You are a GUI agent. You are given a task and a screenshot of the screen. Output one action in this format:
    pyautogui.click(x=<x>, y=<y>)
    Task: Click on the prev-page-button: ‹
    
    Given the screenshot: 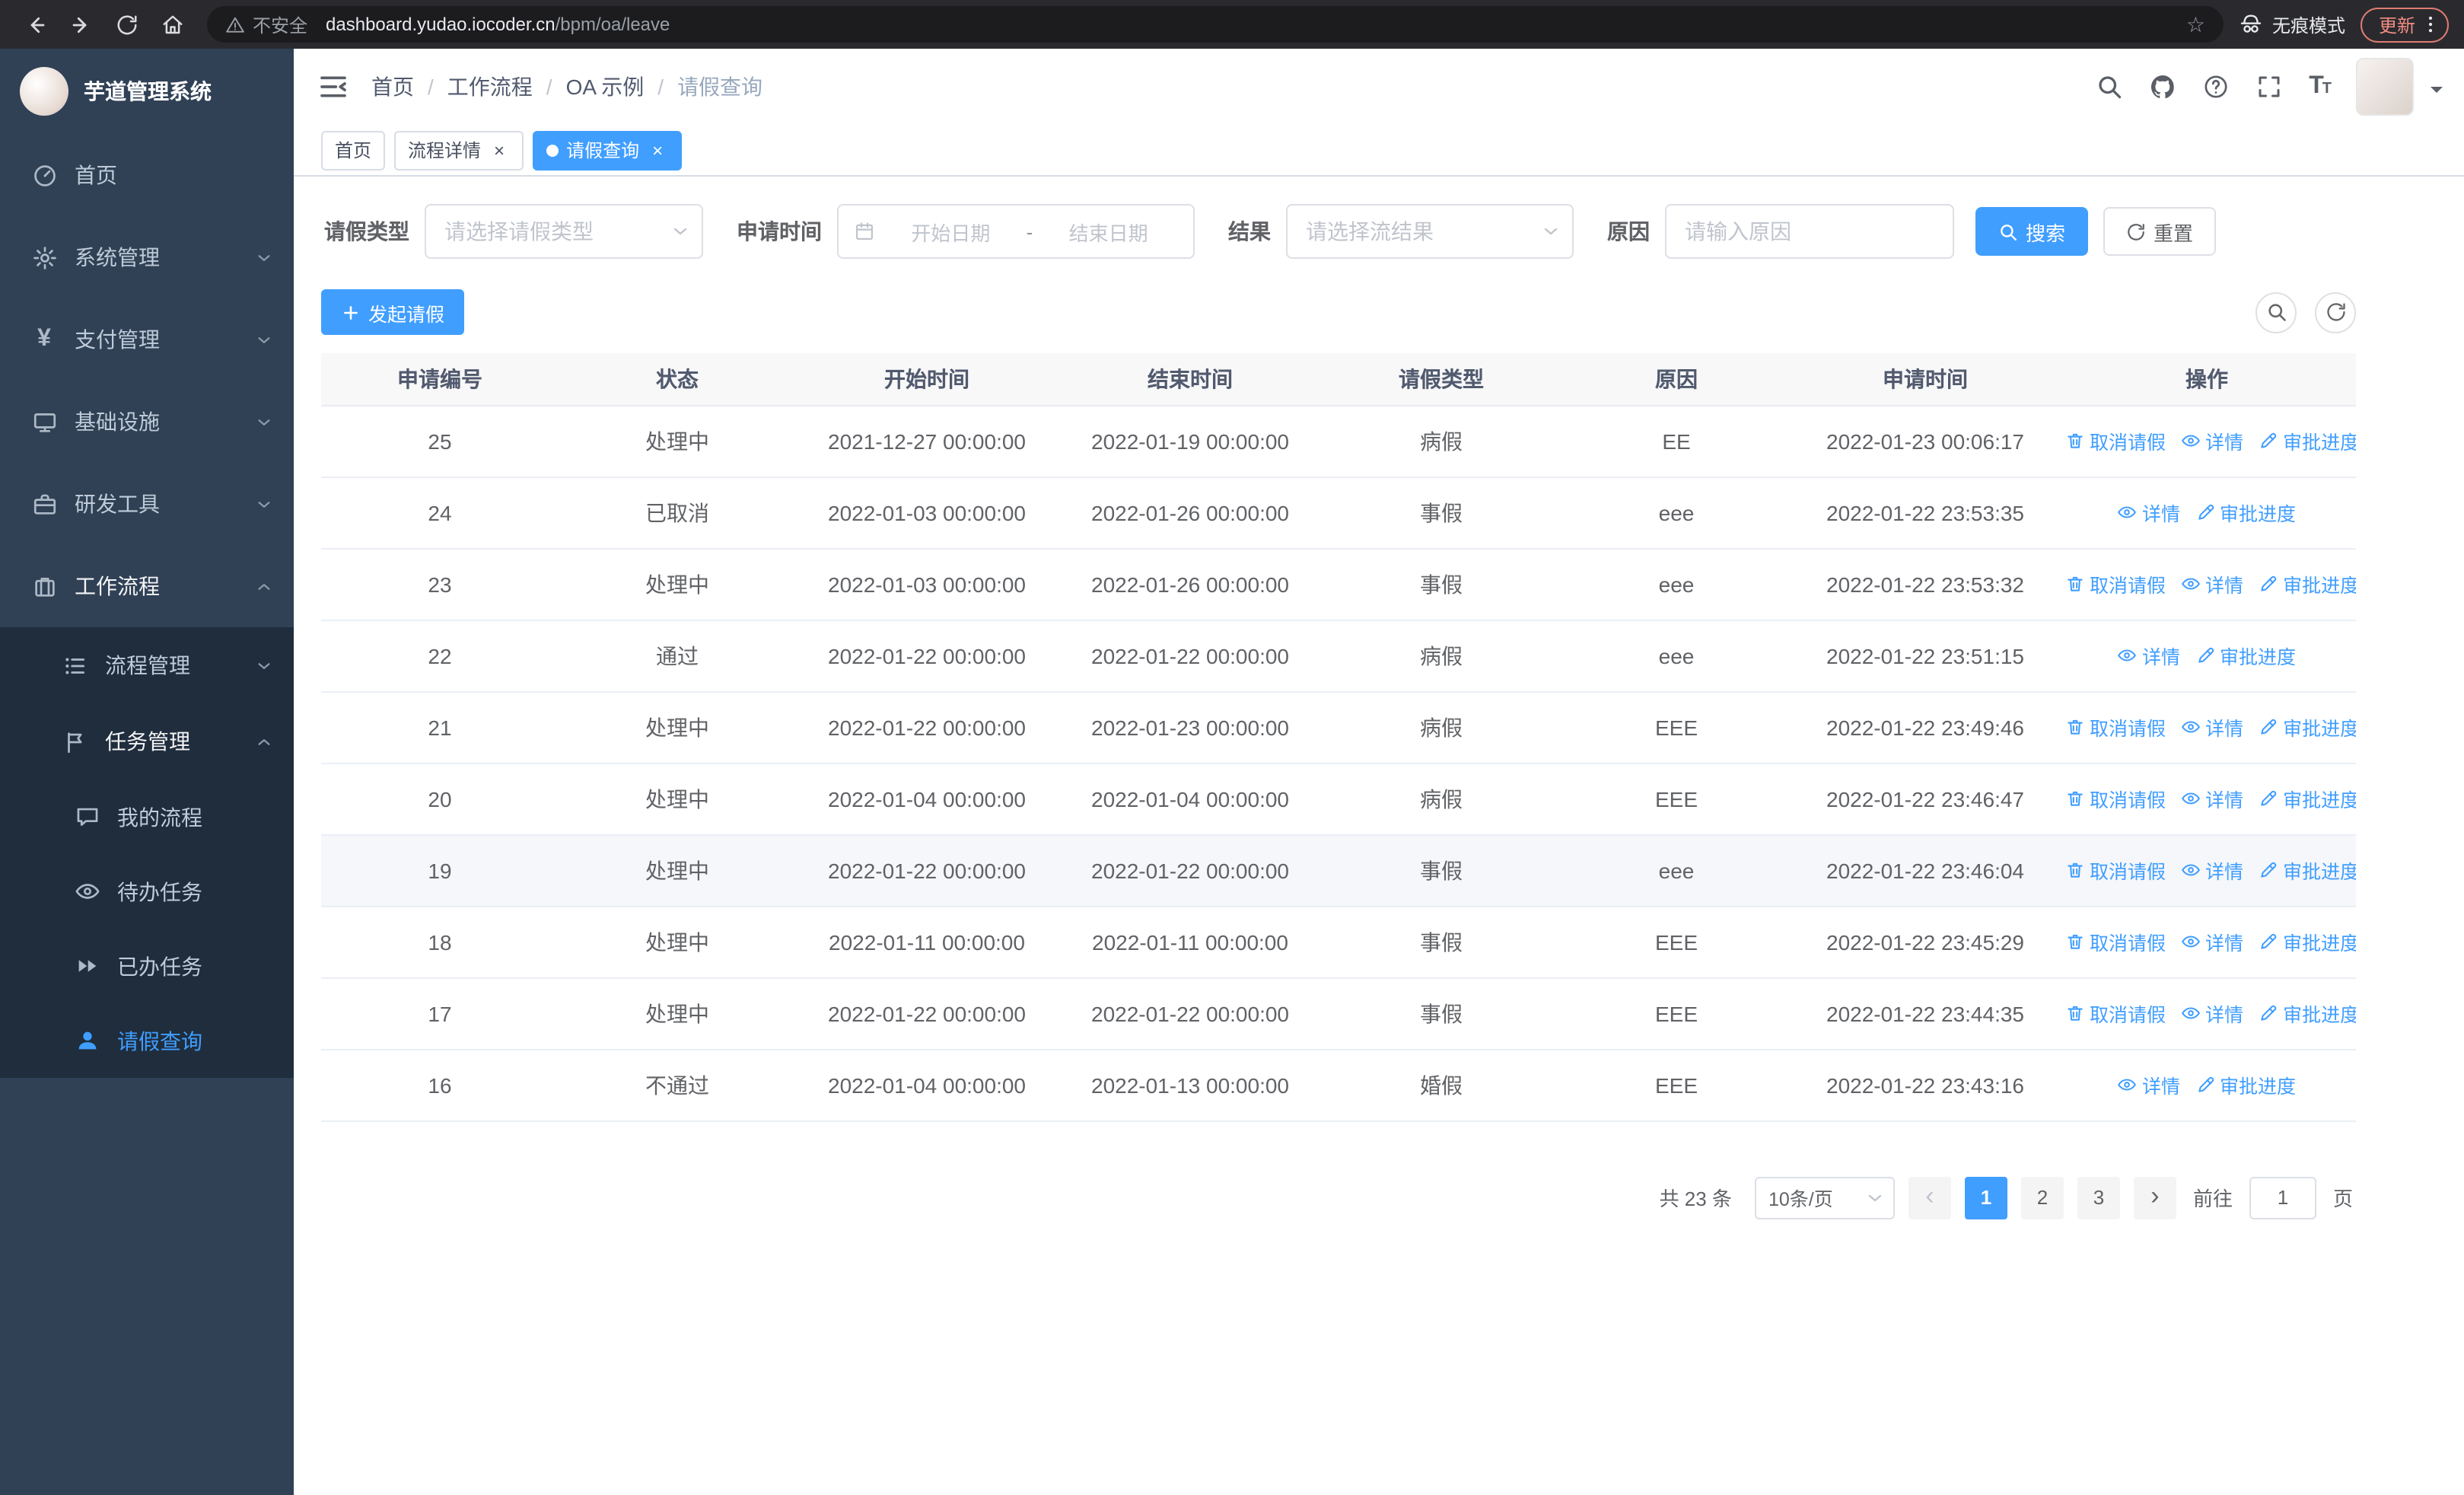 What is the action you would take?
    pyautogui.click(x=1929, y=1198)
    